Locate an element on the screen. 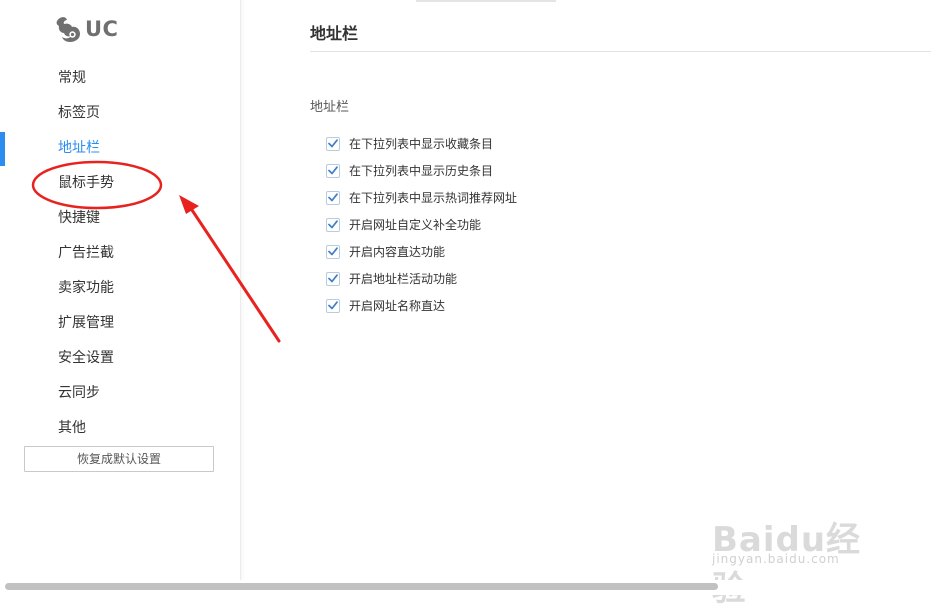  sidebar-item-cloud-sync: 云同步 is located at coordinates (120, 393).